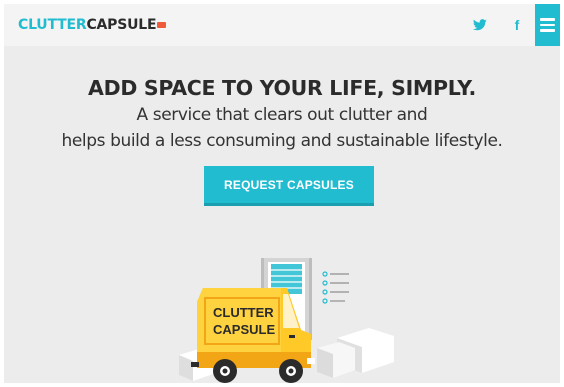 The width and height of the screenshot is (564, 387). I want to click on truck-text-clutter: CLUTTER, so click(243, 312).